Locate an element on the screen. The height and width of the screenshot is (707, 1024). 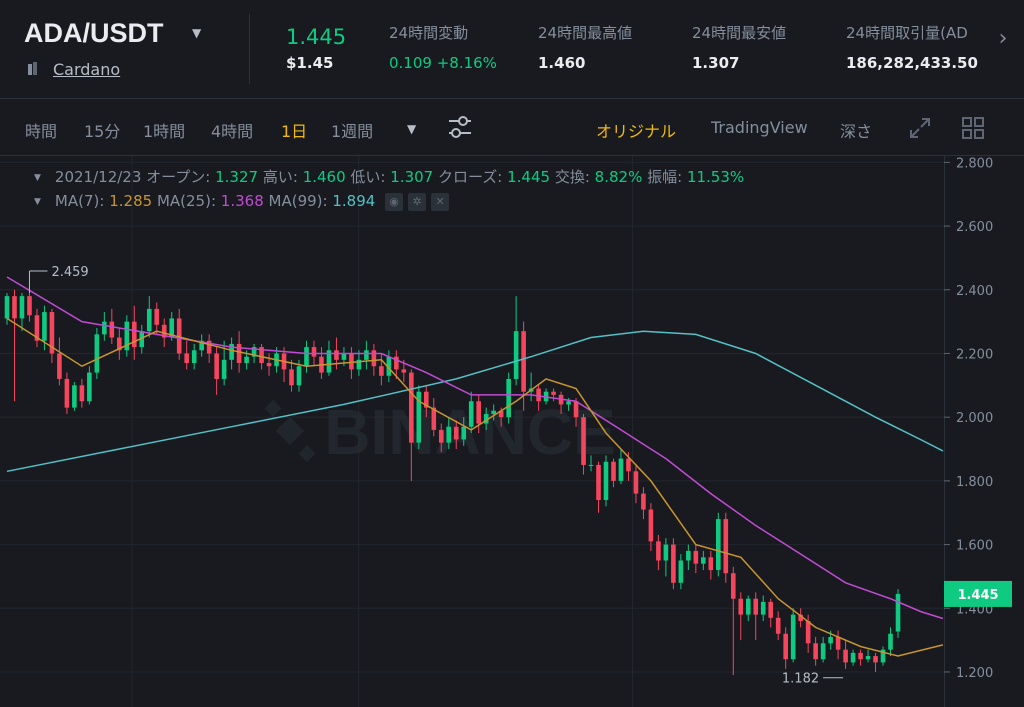
interval-1h: 1時間 is located at coordinates (164, 130).